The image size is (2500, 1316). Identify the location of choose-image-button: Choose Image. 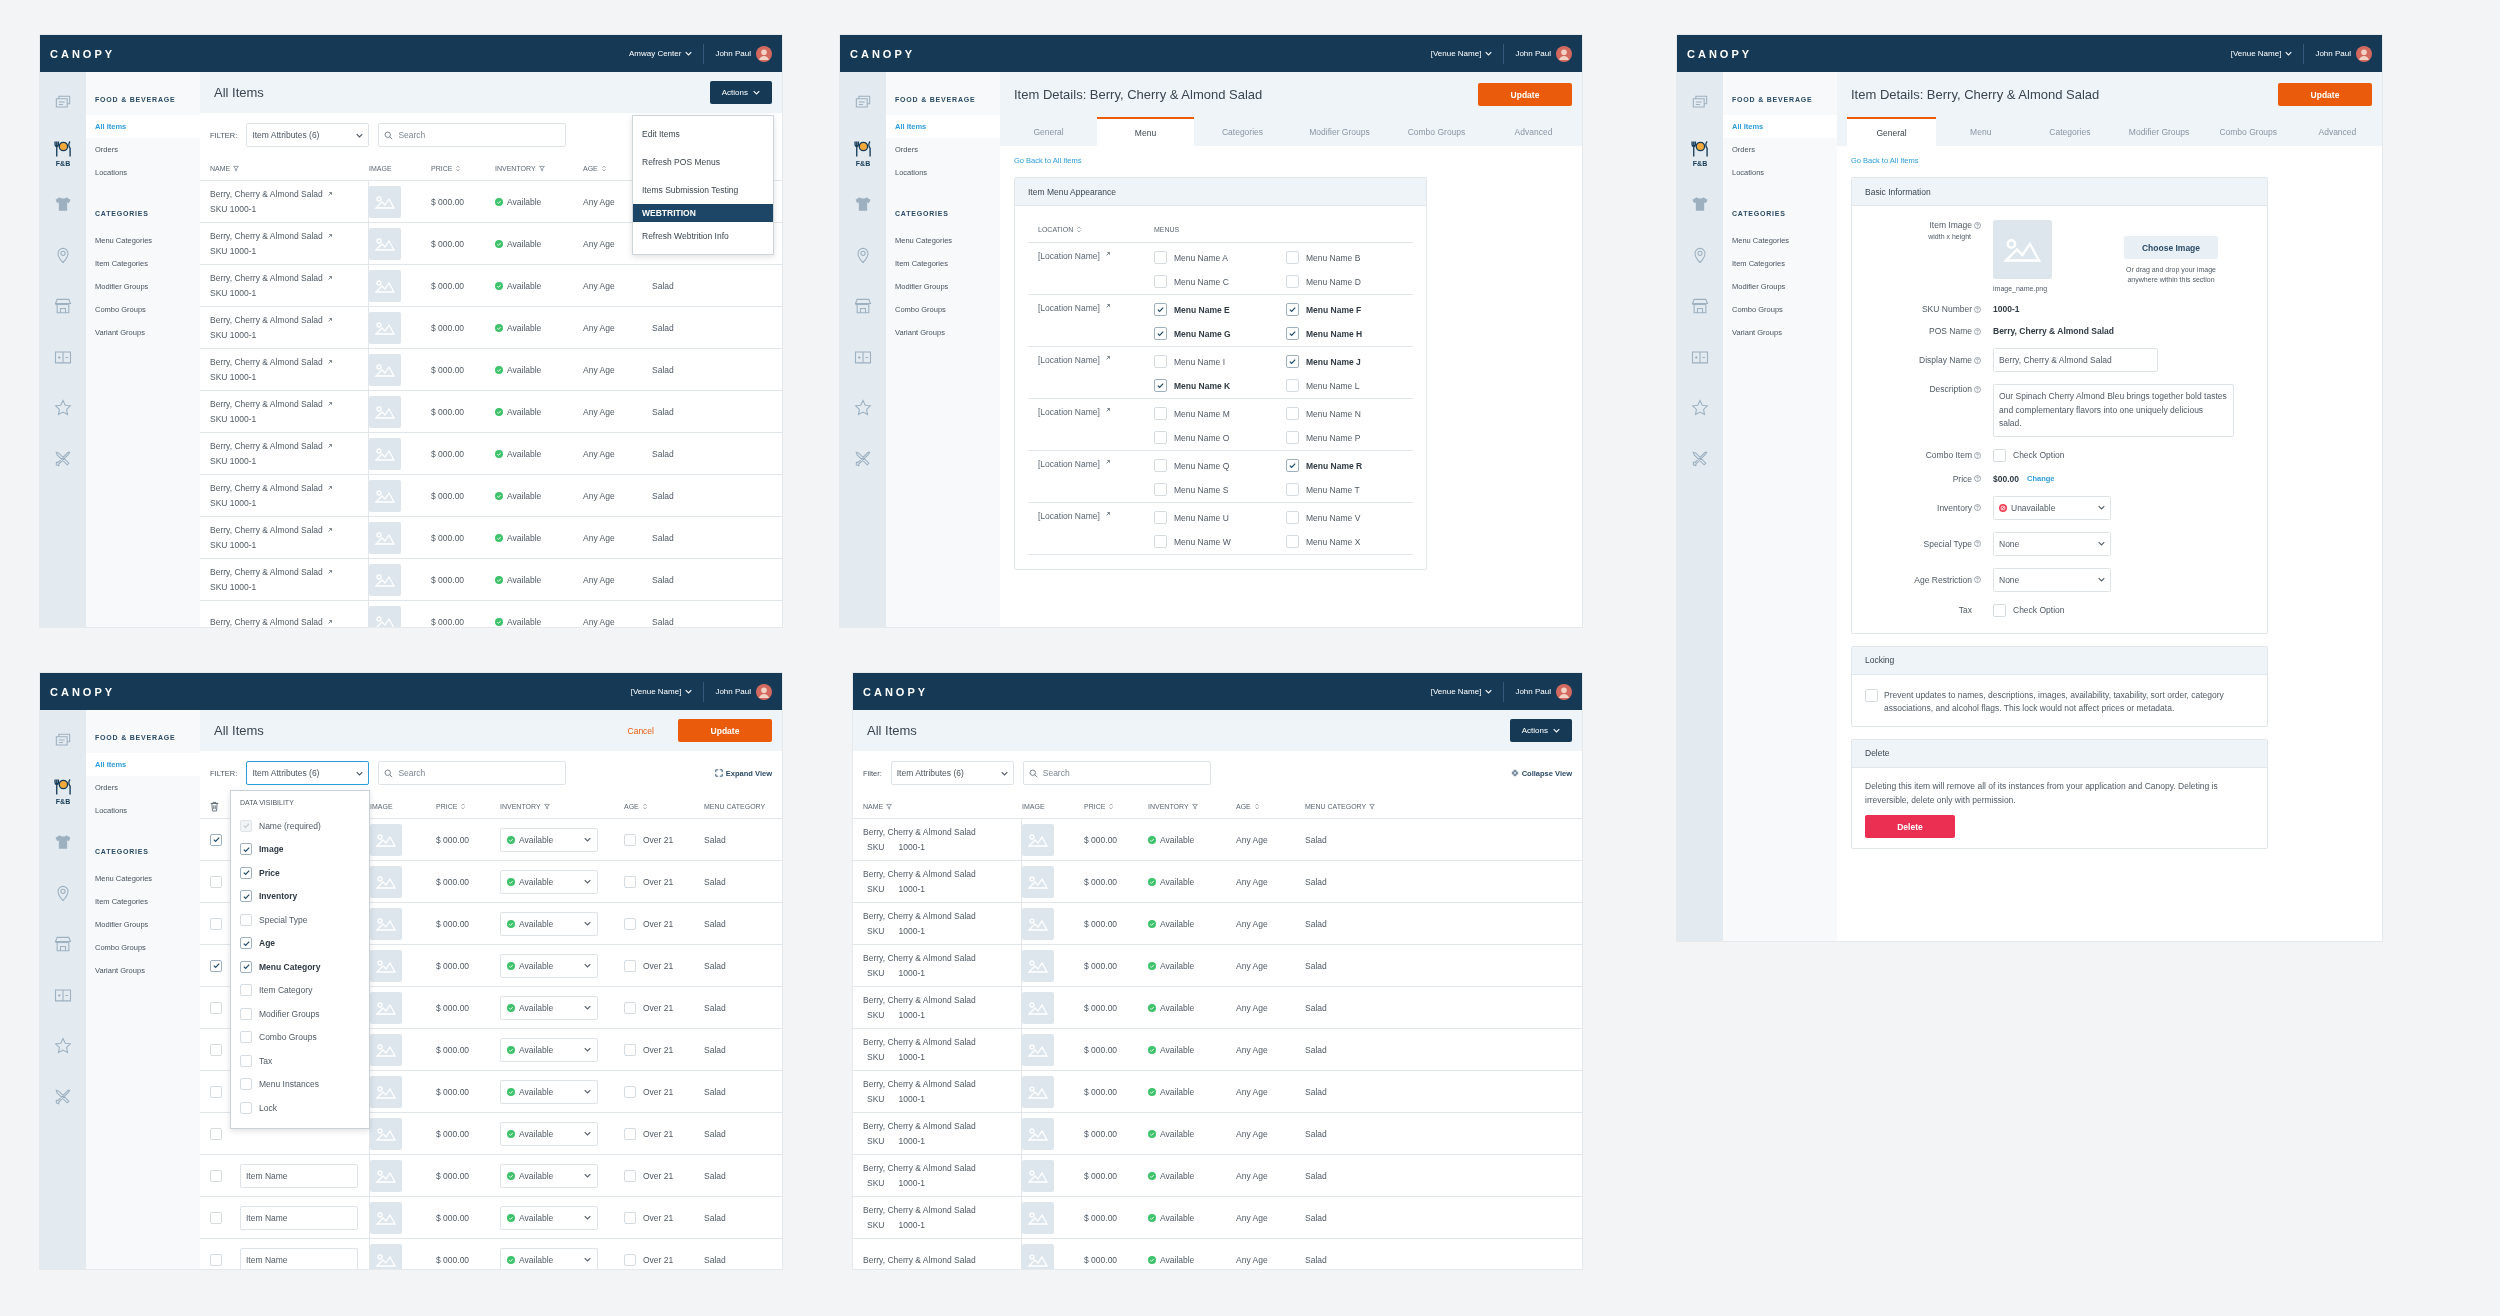
(2171, 248).